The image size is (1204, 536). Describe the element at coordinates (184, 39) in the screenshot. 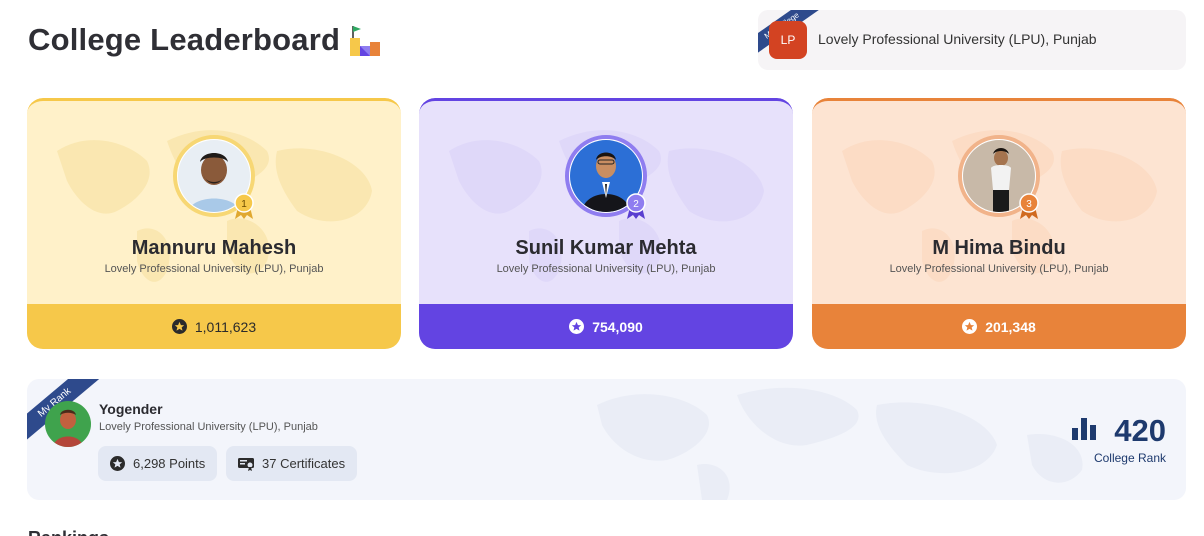

I see `page-title: College Leaderboard` at that location.